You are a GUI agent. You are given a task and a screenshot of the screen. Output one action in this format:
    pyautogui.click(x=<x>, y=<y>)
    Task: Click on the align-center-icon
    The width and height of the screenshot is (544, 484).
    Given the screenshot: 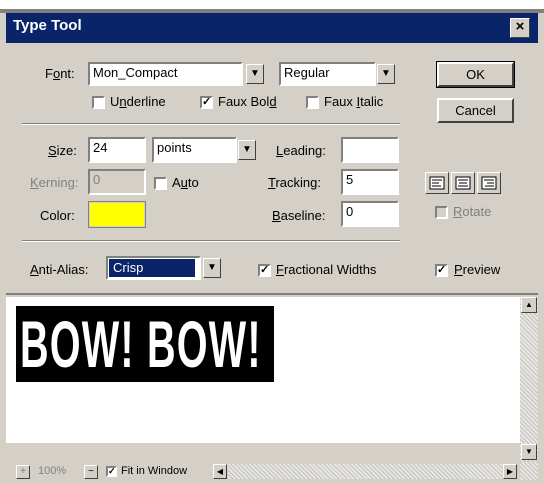 What is the action you would take?
    pyautogui.click(x=463, y=183)
    